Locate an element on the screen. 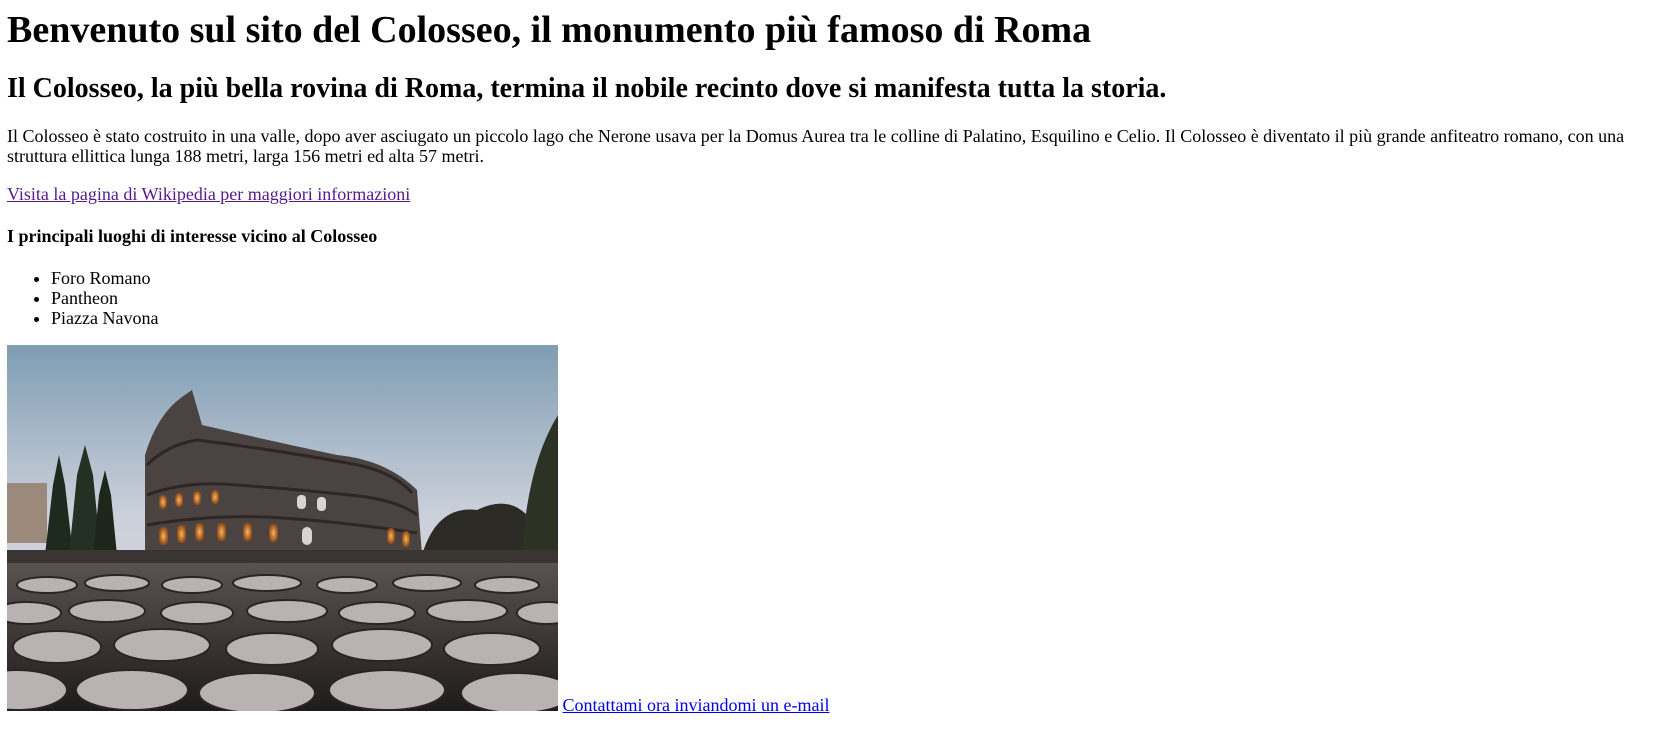  contact-email-link: Contattami ora inviandomi un e-mail is located at coordinates (696, 705).